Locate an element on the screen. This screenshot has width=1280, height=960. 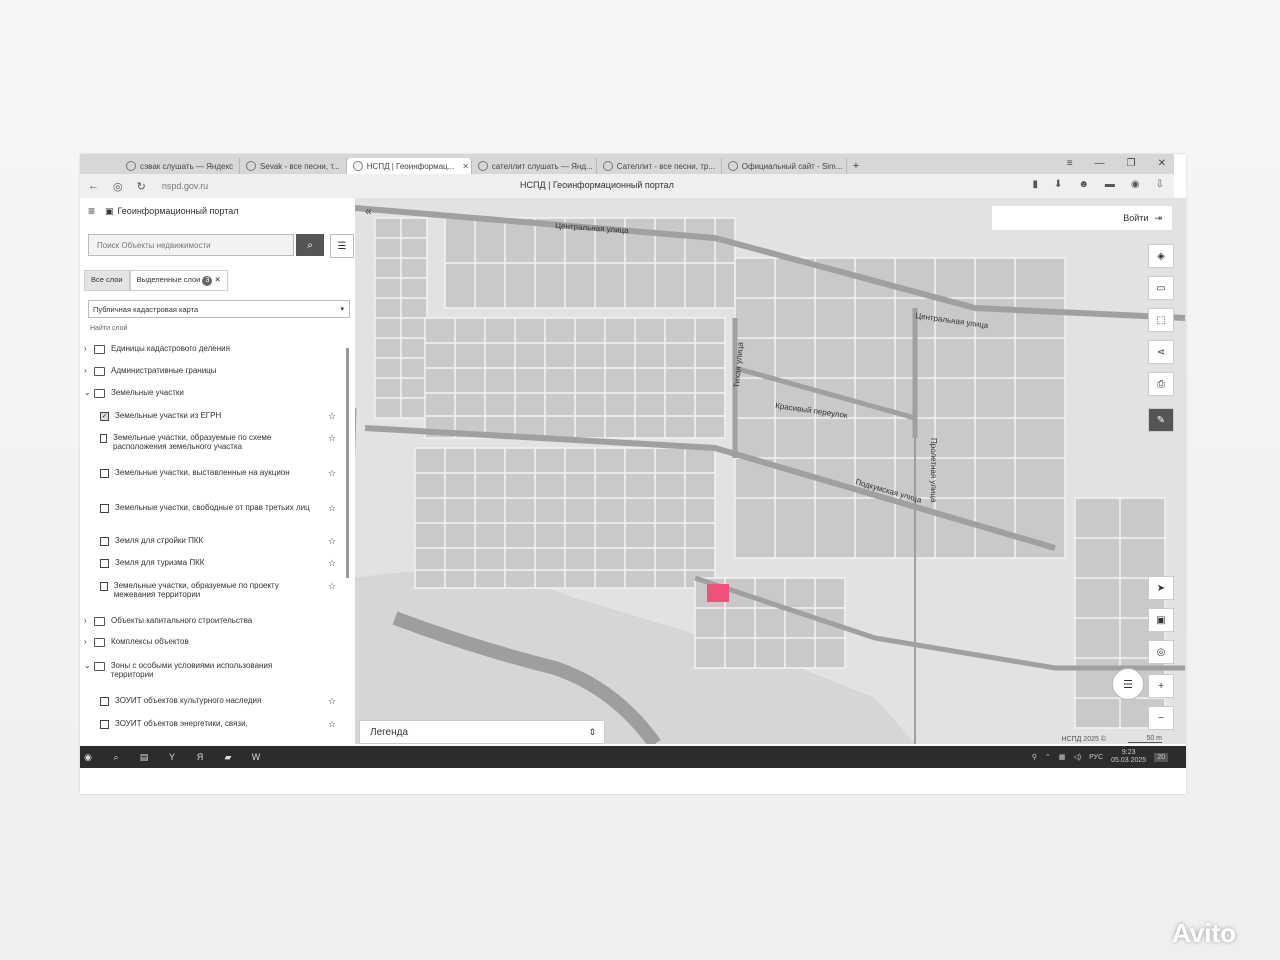
select-area-button: ⬚ is located at coordinates (1161, 320).